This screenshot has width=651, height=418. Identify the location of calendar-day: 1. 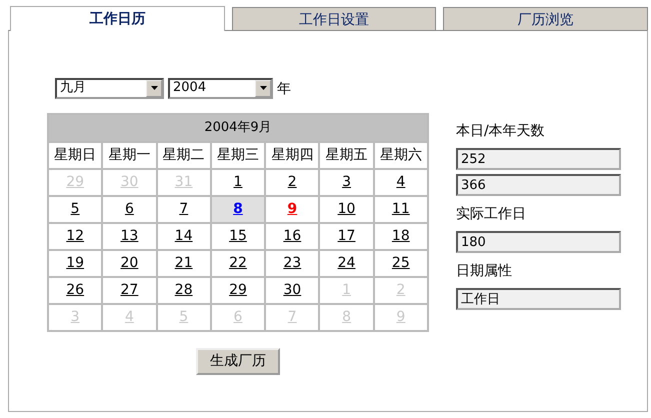
(238, 182).